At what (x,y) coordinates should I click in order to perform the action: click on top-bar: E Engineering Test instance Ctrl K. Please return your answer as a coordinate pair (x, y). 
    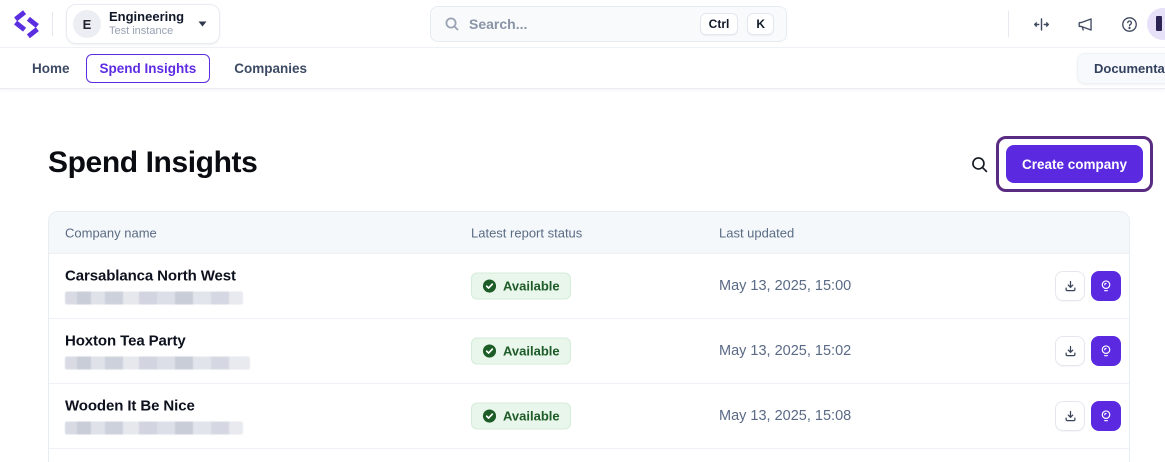
    Looking at the image, I should click on (582, 24).